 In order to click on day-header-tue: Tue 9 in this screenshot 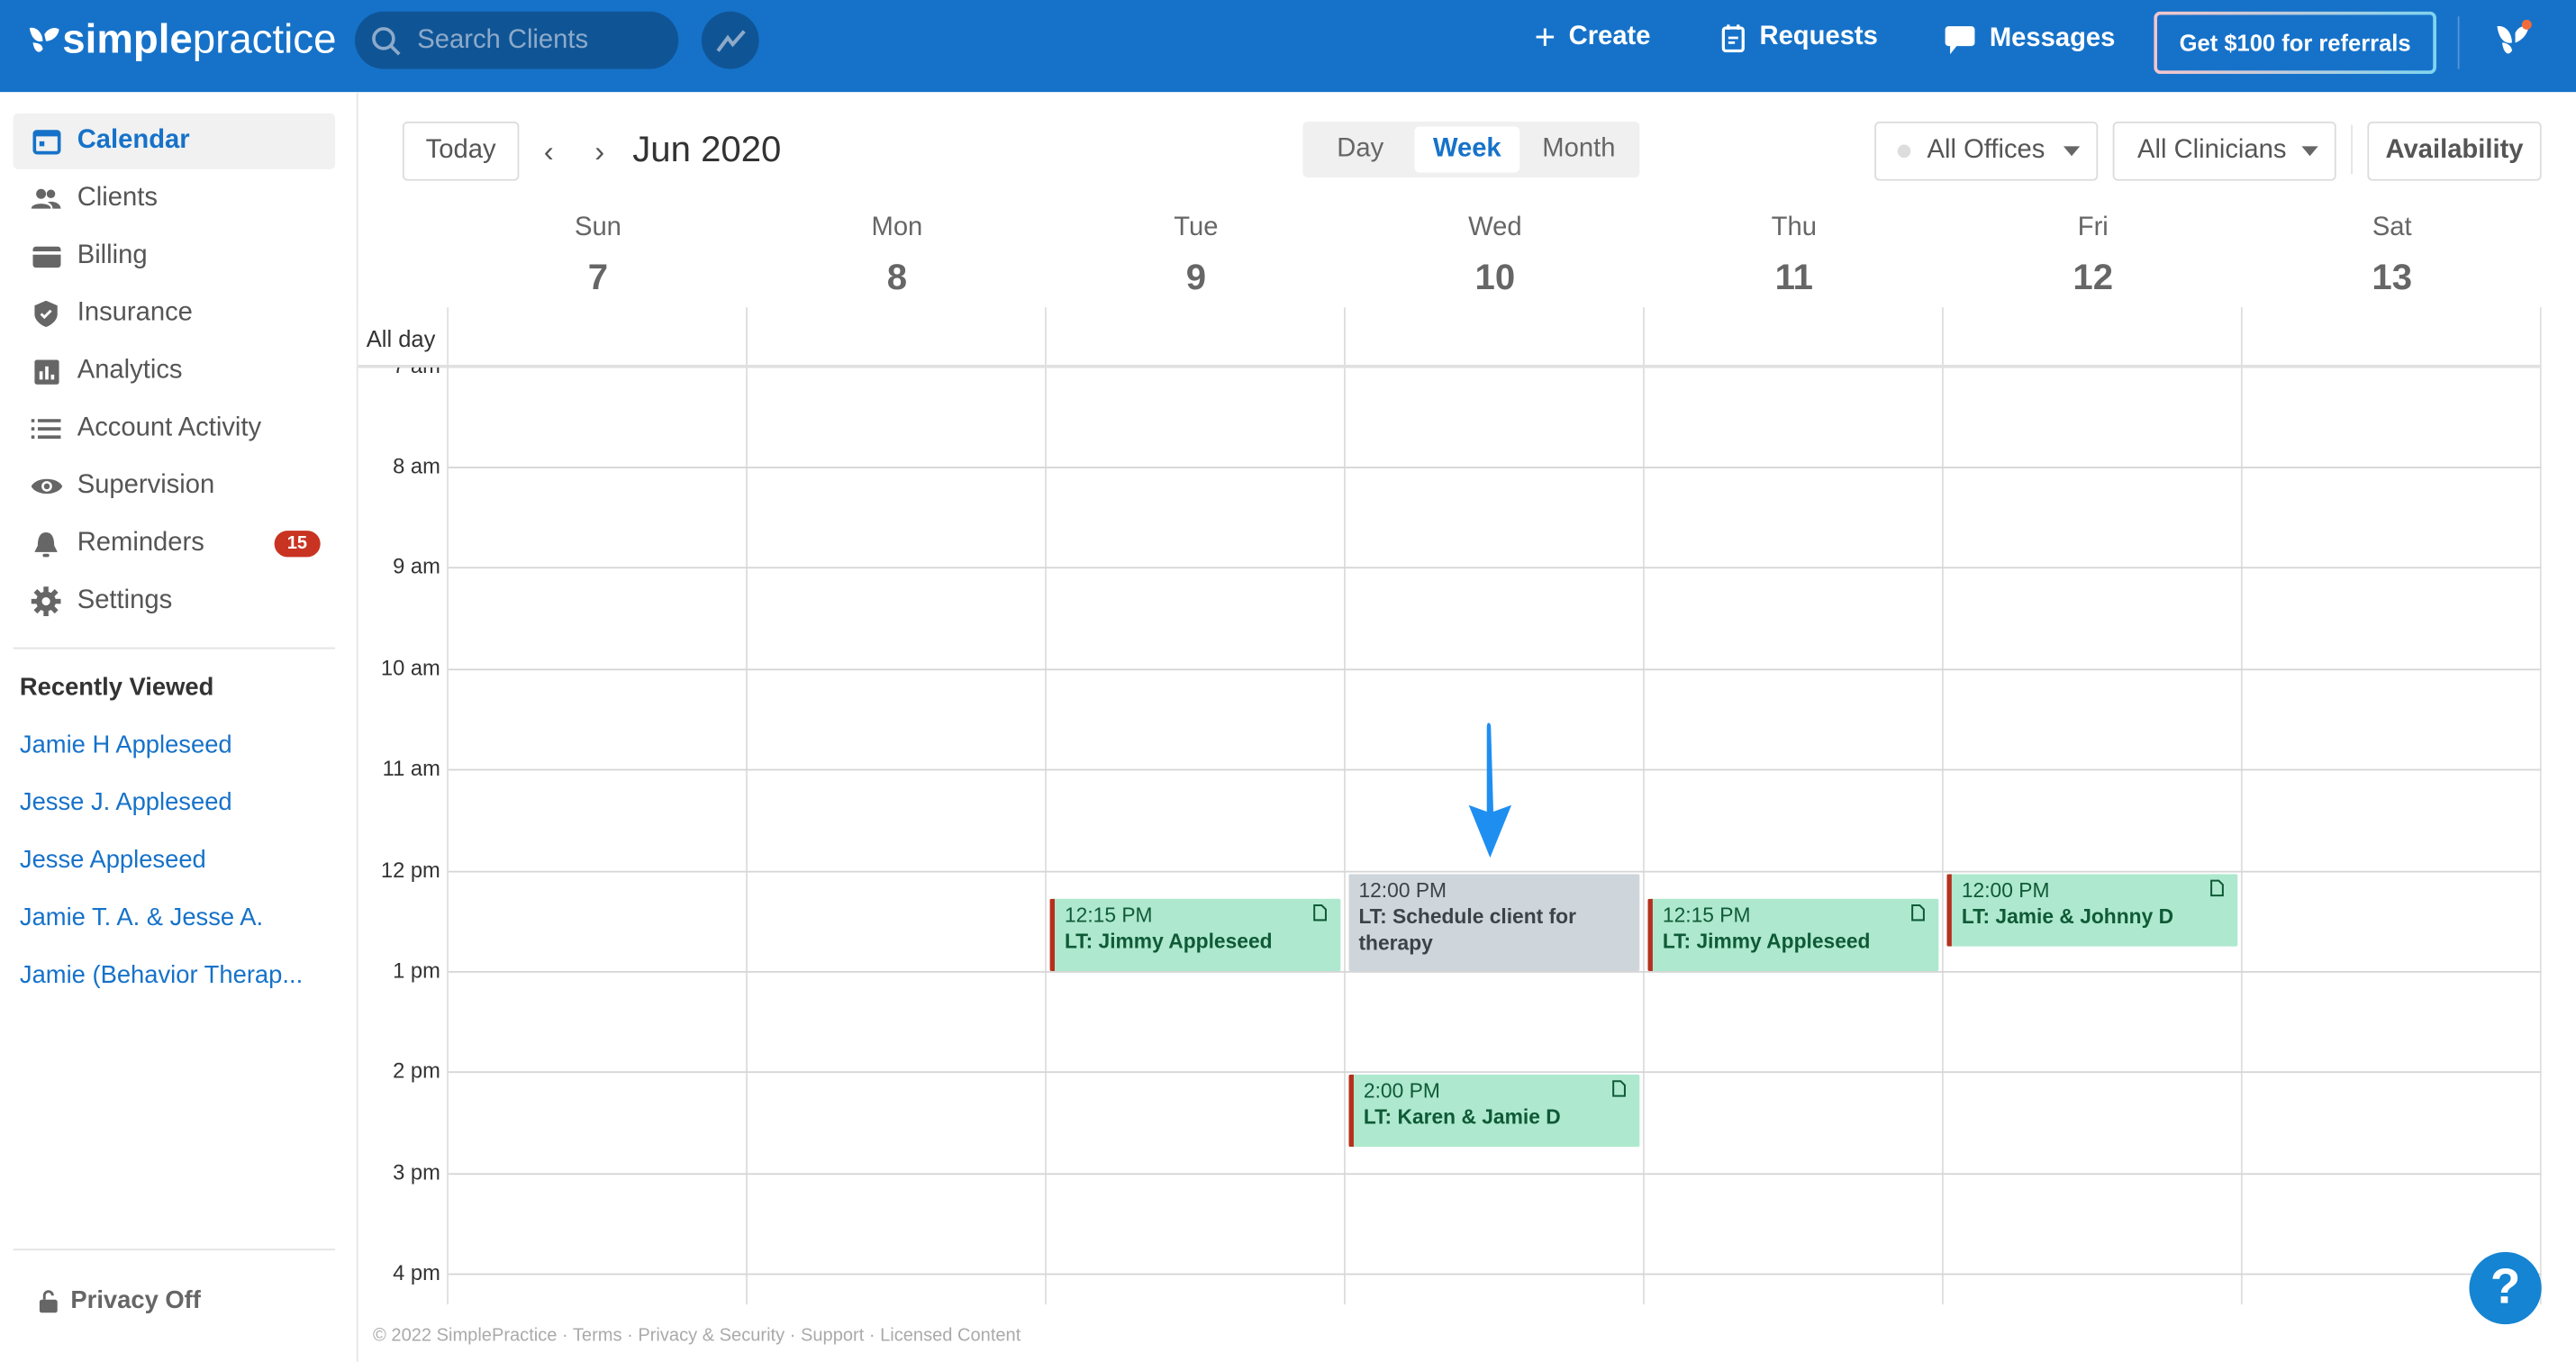, I will do `click(1196, 256)`.